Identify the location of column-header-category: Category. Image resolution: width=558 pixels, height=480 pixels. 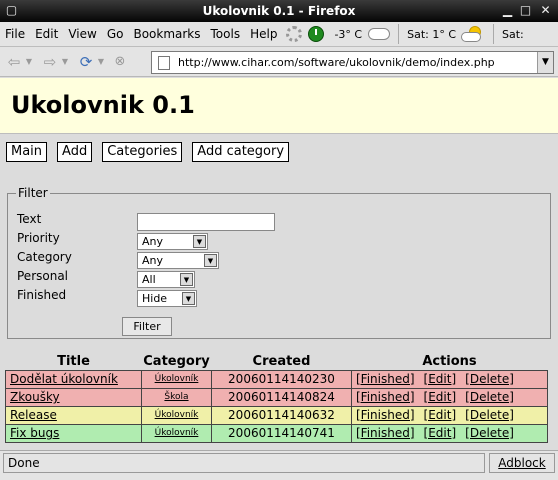
(176, 362).